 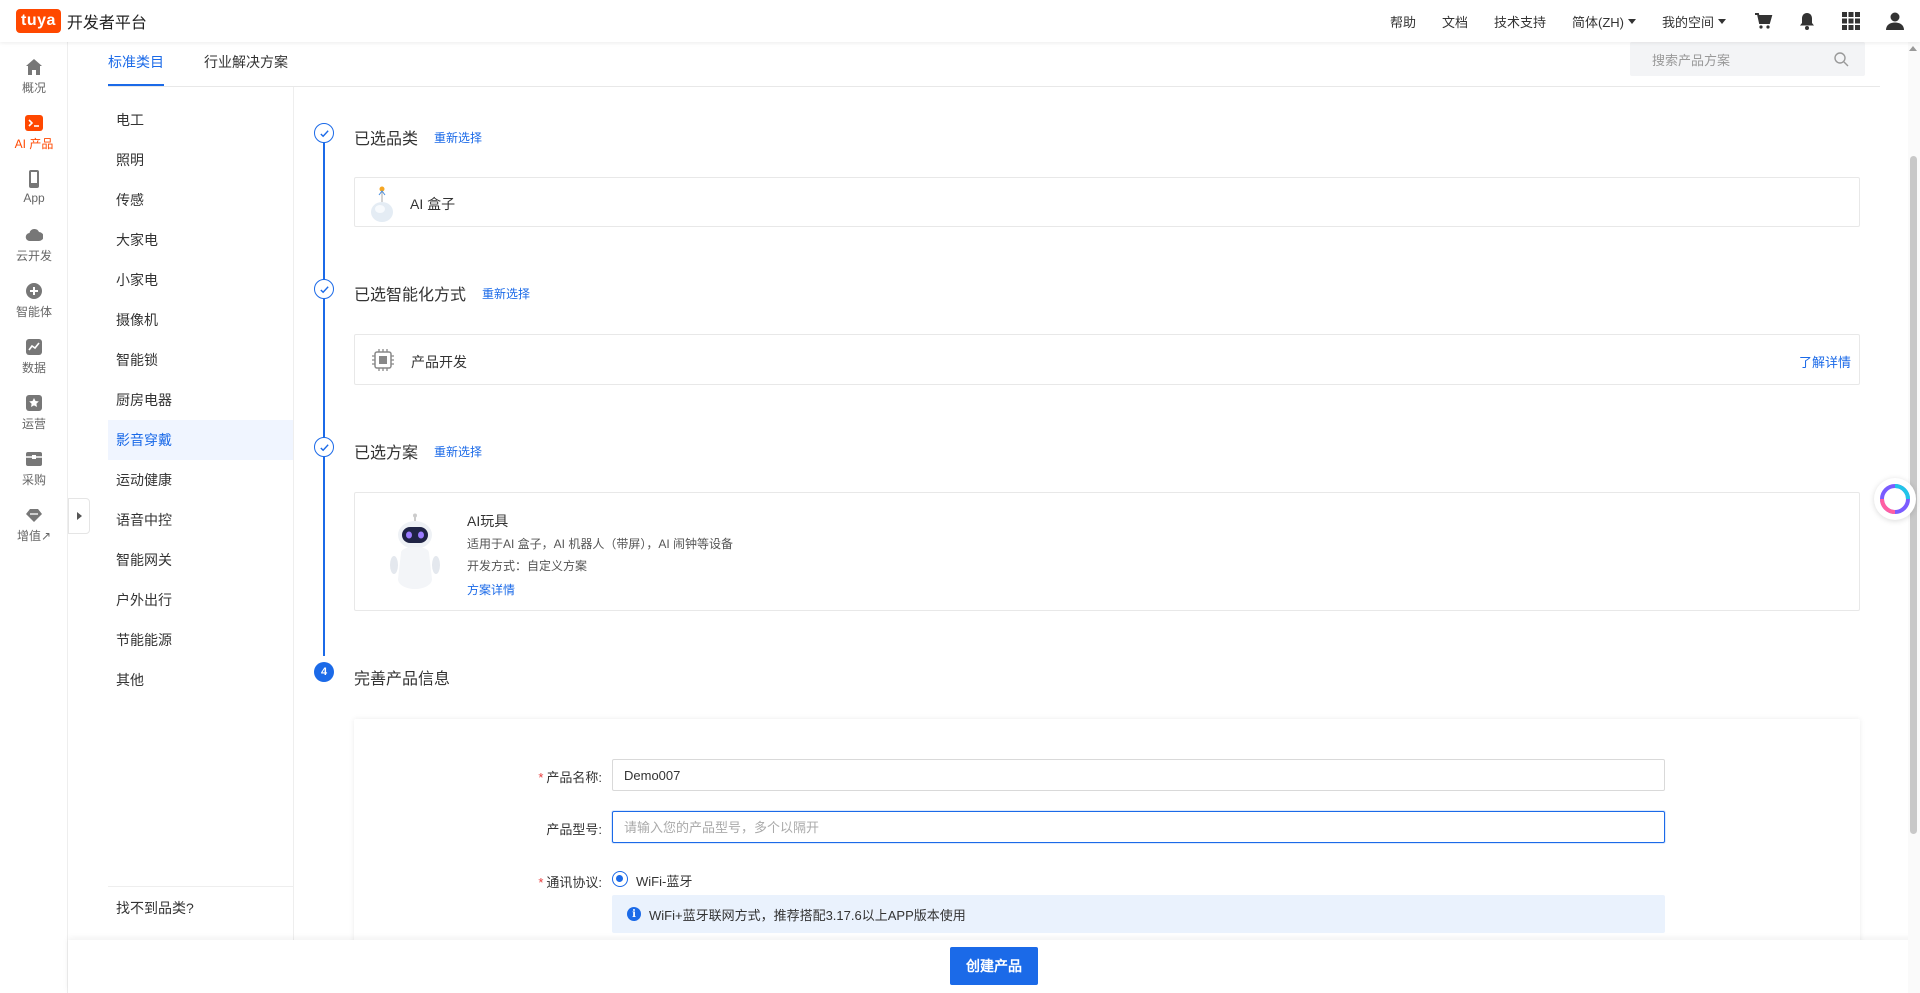 What do you see at coordinates (458, 451) in the screenshot?
I see `step-3-reselect-link: 重新选择` at bounding box center [458, 451].